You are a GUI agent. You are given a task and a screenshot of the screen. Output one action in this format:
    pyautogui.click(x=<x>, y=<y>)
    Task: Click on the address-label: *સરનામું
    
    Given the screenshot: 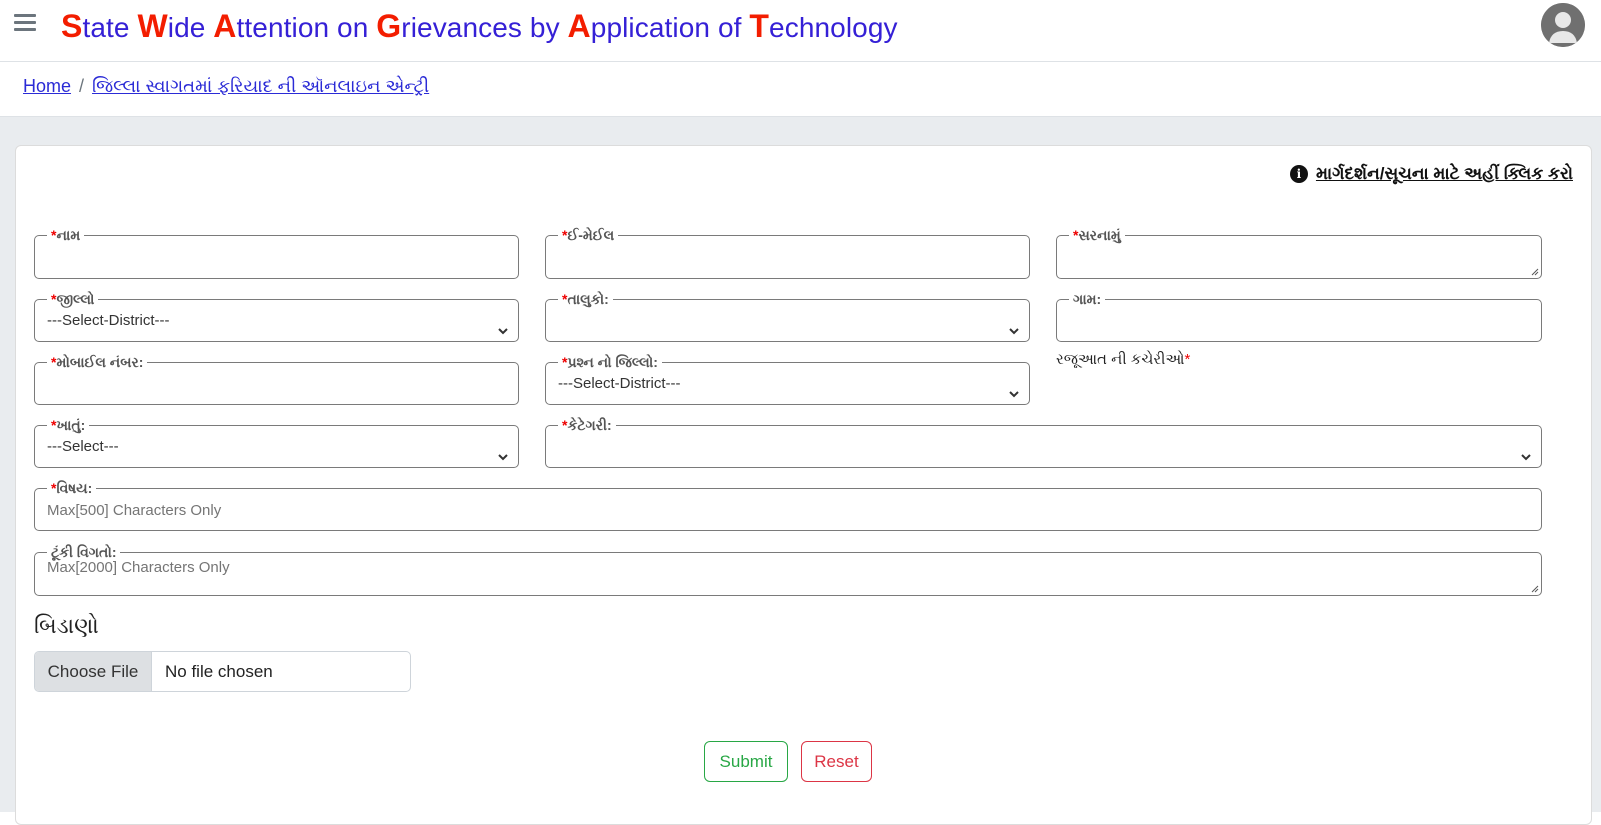 What is the action you would take?
    pyautogui.click(x=1097, y=235)
    